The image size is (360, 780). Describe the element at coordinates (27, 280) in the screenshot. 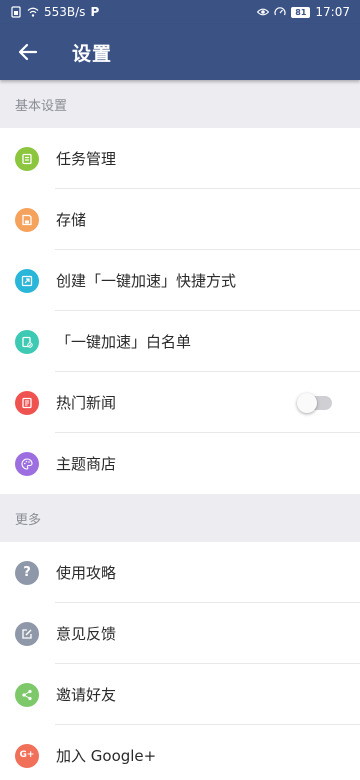

I see `shortcut-icon` at that location.